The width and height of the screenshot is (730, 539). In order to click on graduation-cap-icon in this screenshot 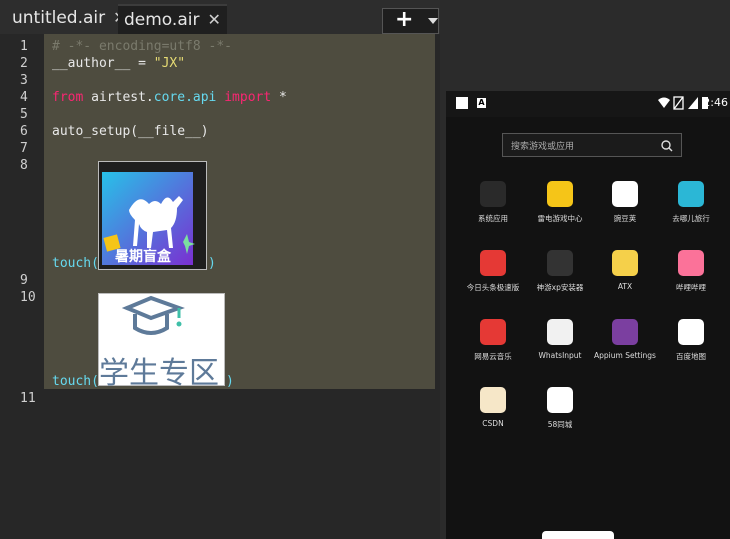, I will do `click(153, 315)`.